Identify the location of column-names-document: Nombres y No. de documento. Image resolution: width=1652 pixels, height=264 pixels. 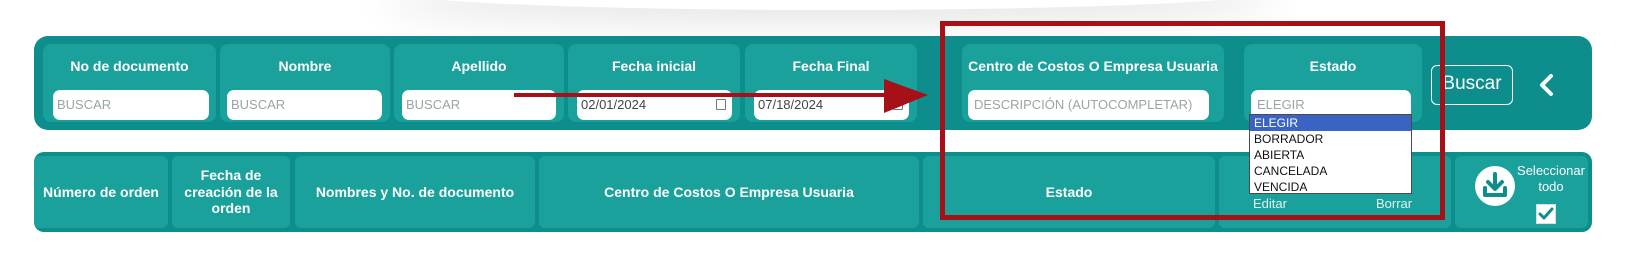
(415, 192).